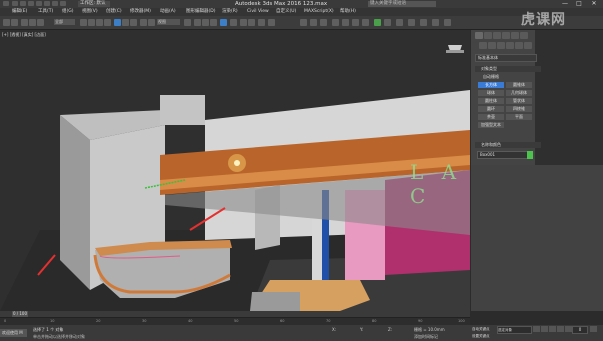  I want to click on autogrid-checkbox: 自动栅格, so click(491, 77).